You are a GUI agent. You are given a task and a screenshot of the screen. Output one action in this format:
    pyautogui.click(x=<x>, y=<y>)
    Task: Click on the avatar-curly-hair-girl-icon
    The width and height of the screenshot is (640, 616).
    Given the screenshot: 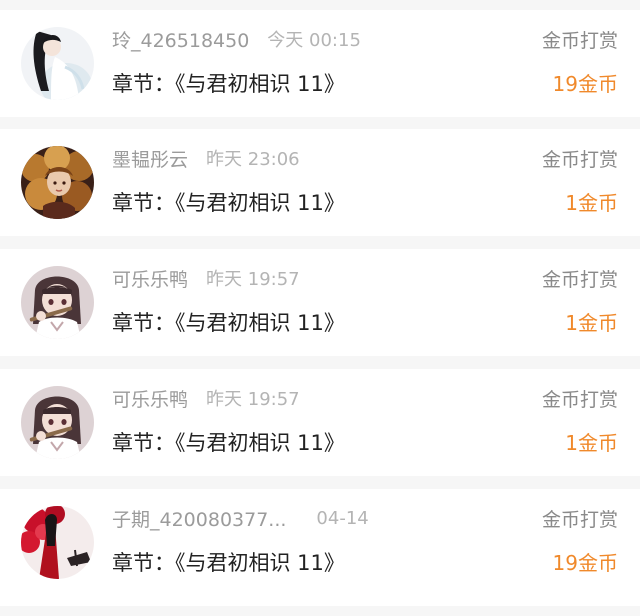 What is the action you would take?
    pyautogui.click(x=57, y=182)
    